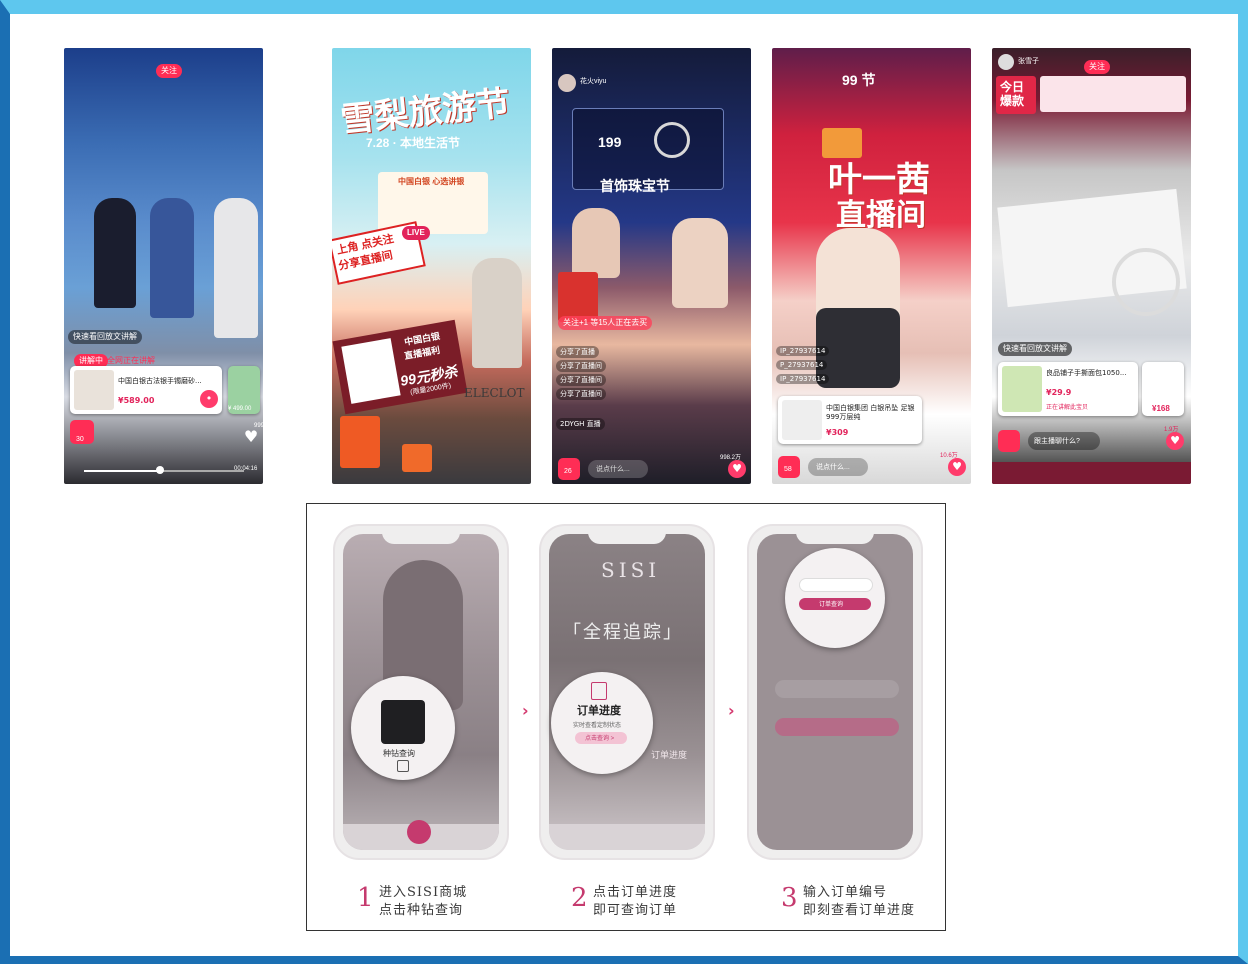 The width and height of the screenshot is (1248, 964). Describe the element at coordinates (1091, 473) in the screenshot. I see `bottom-banner` at that location.